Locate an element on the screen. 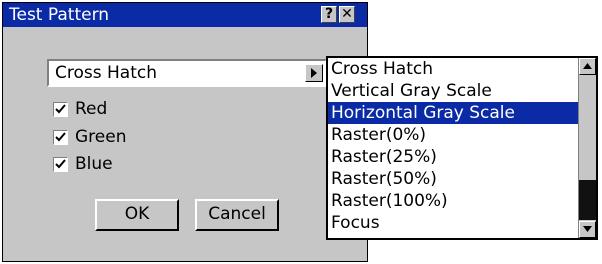  list-item: Cross Hatch is located at coordinates (454, 69).